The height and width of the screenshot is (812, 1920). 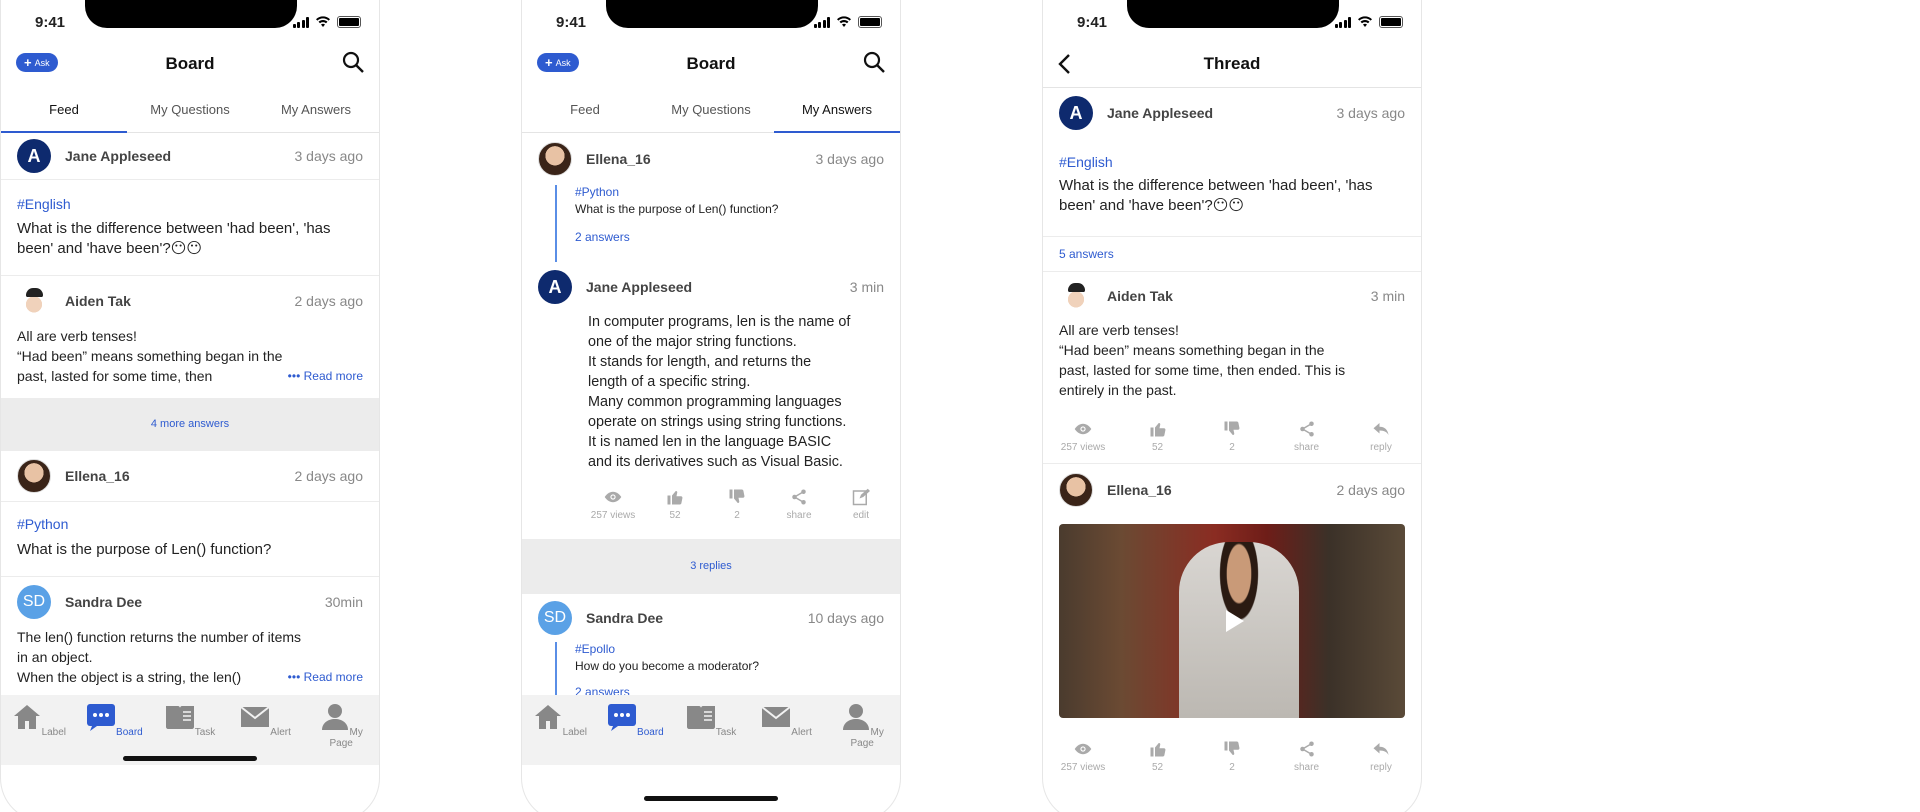 I want to click on replies-button: 3 replies, so click(x=711, y=566).